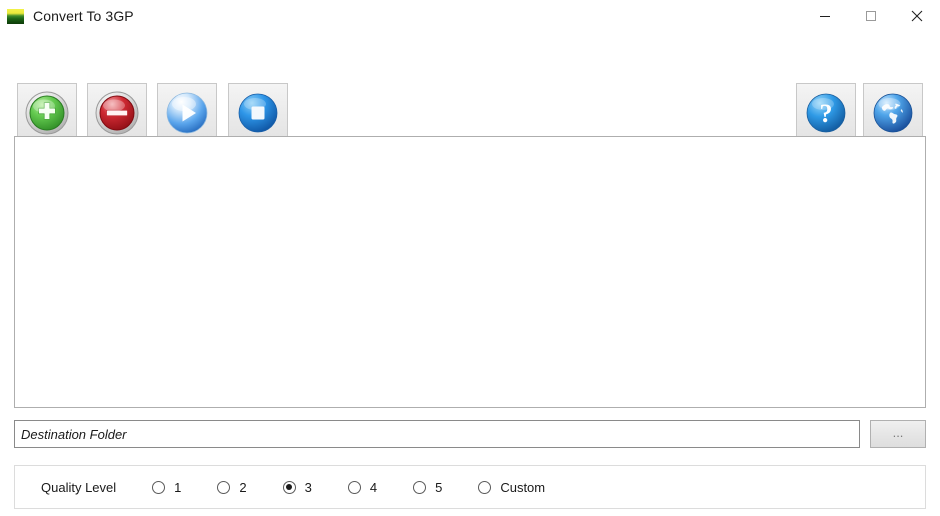  I want to click on add-files-button, so click(47, 113).